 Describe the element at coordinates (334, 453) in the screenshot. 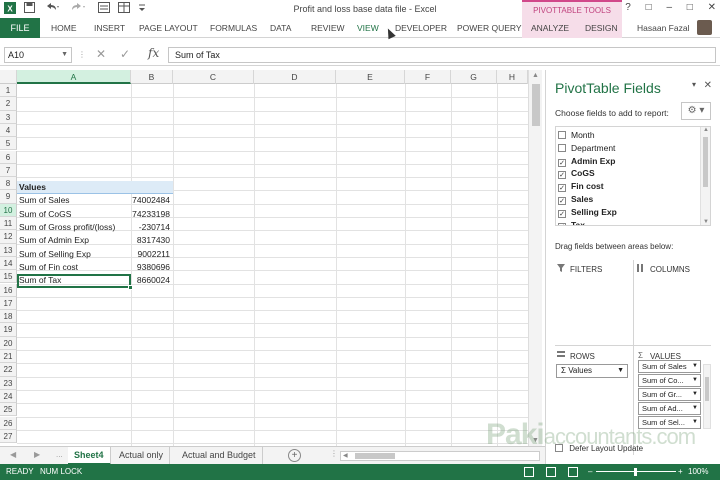

I see `sheet-split-icon: ⋮` at that location.